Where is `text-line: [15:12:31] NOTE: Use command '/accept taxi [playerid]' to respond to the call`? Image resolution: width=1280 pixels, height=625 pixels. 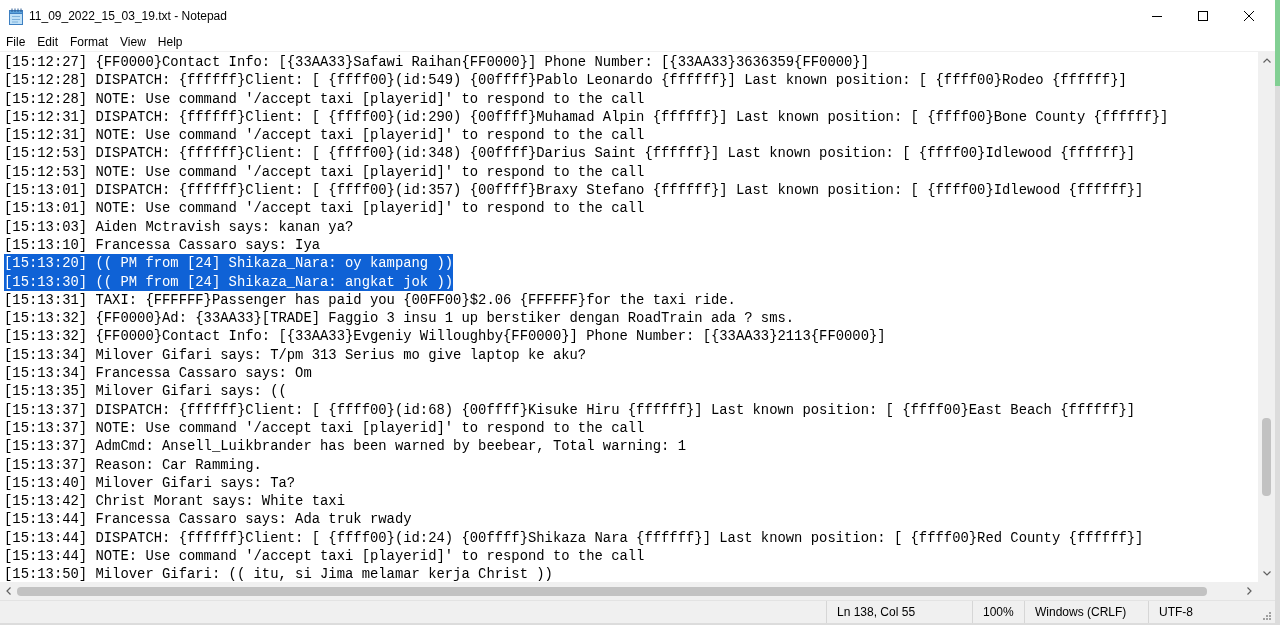
text-line: [15:12:31] NOTE: Use command '/accept taxi [playerid]' to respond to the call is located at coordinates (324, 135).